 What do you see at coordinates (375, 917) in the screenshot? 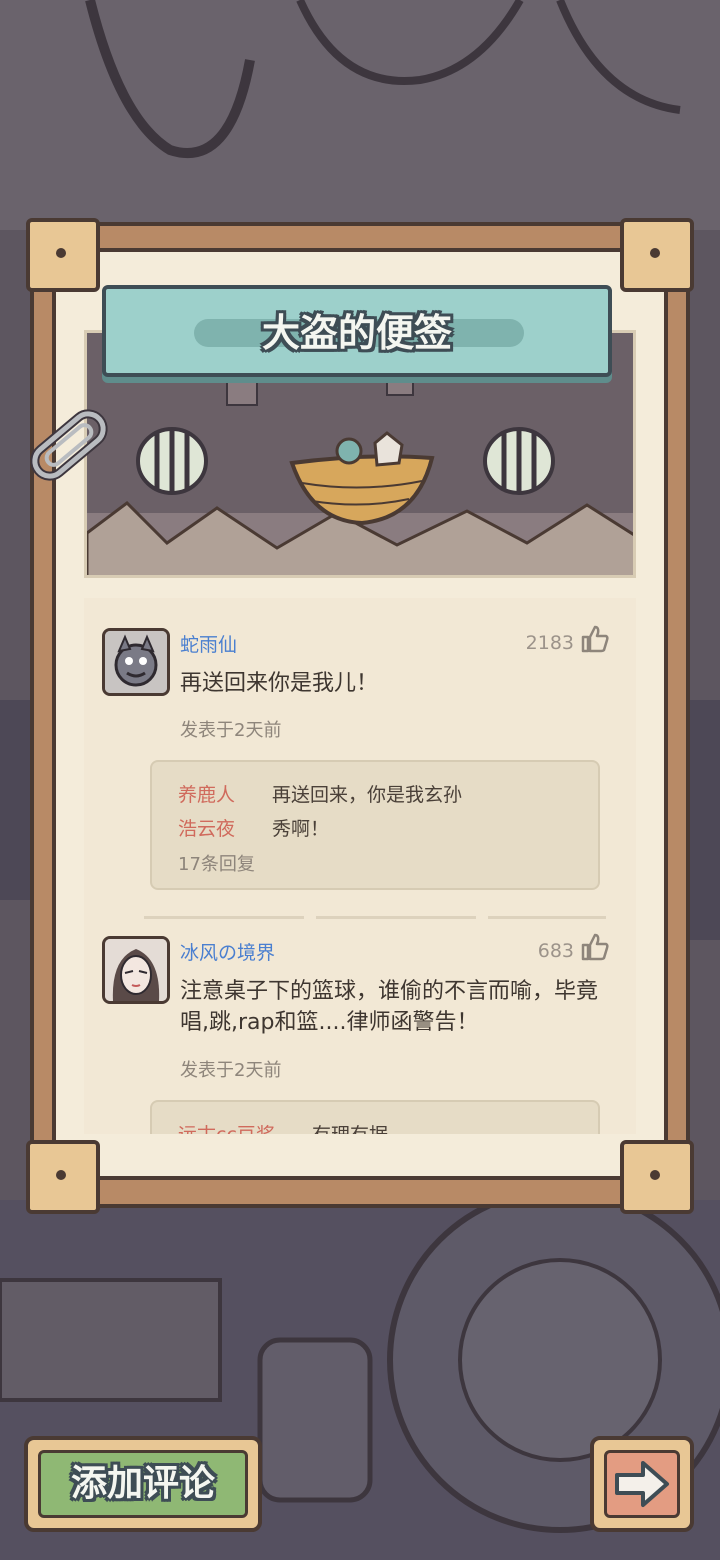
I see `comment-divider` at bounding box center [375, 917].